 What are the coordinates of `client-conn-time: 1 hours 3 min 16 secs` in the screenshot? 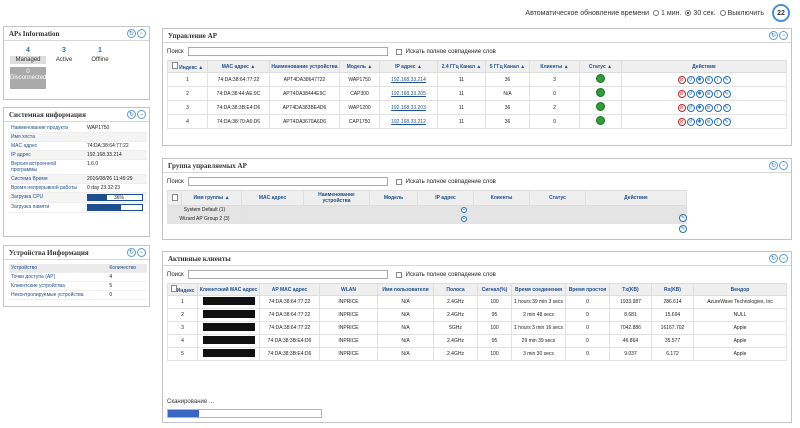 It's located at (538, 328).